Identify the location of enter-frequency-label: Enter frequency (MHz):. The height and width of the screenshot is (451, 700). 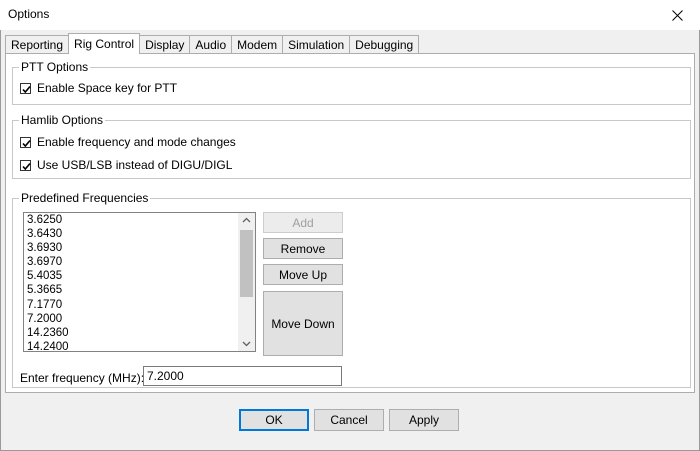
(82, 378).